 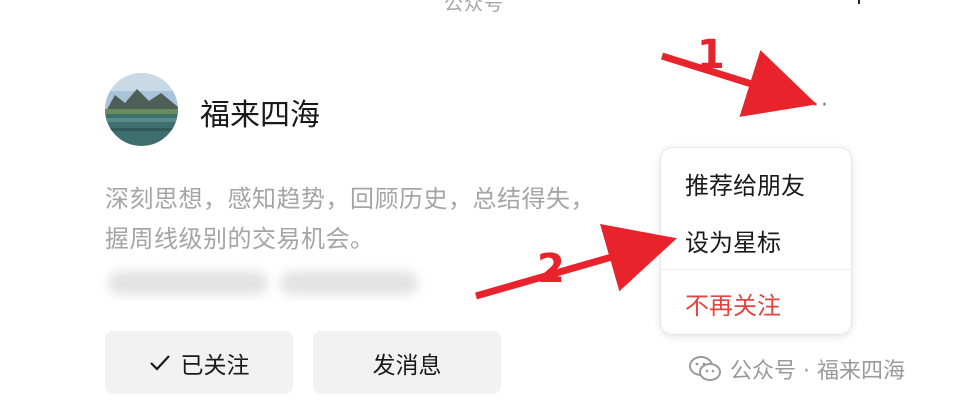 I want to click on wechat-icon, so click(x=705, y=369).